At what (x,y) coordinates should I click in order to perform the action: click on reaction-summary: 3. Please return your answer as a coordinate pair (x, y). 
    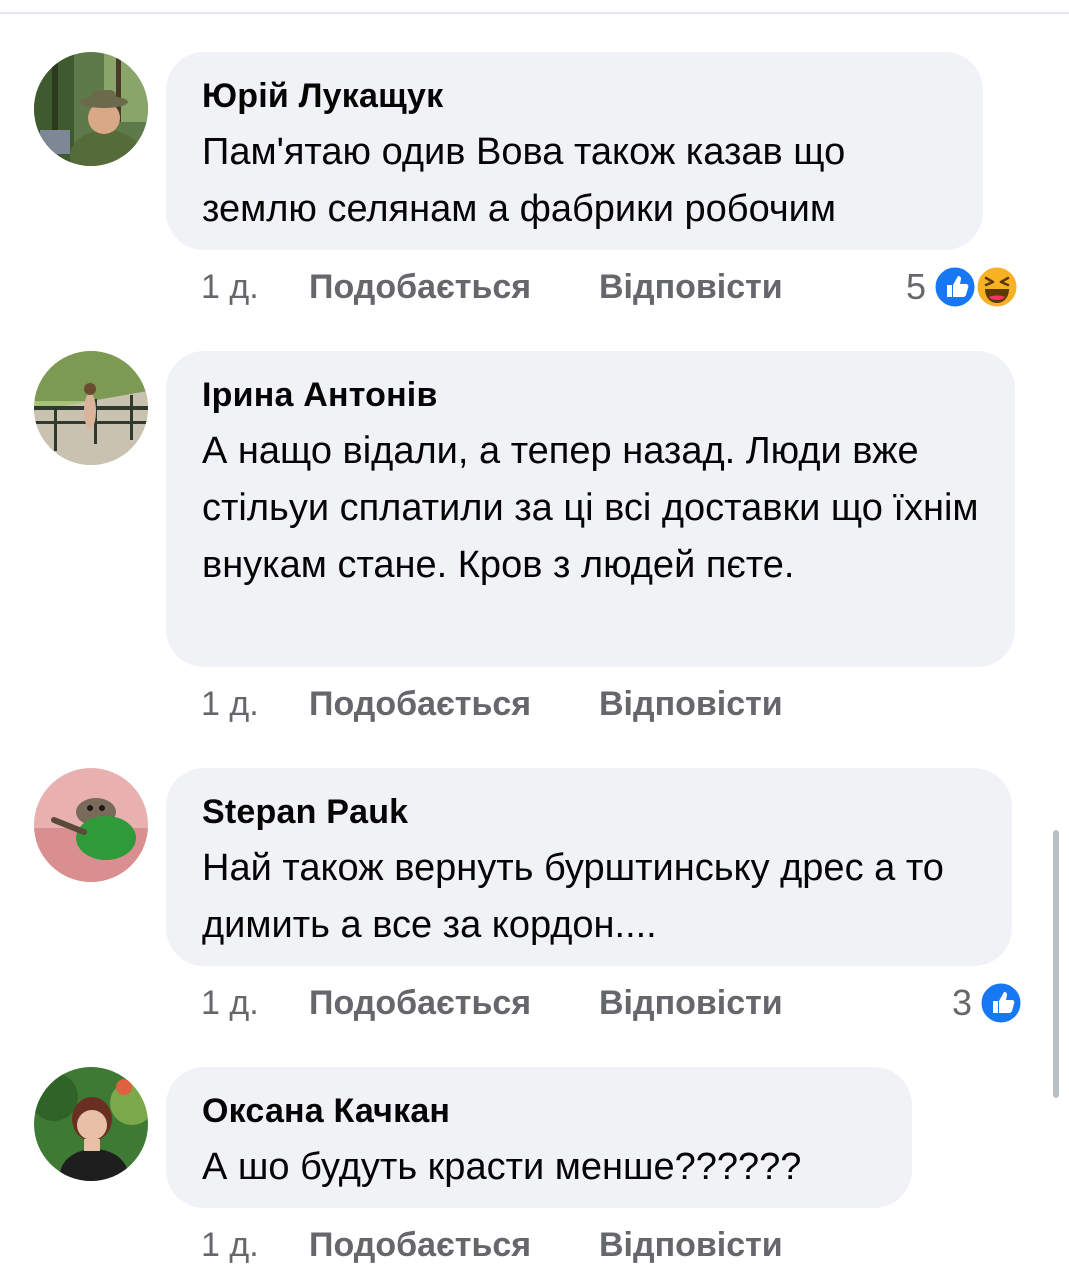
    Looking at the image, I should click on (988, 1003).